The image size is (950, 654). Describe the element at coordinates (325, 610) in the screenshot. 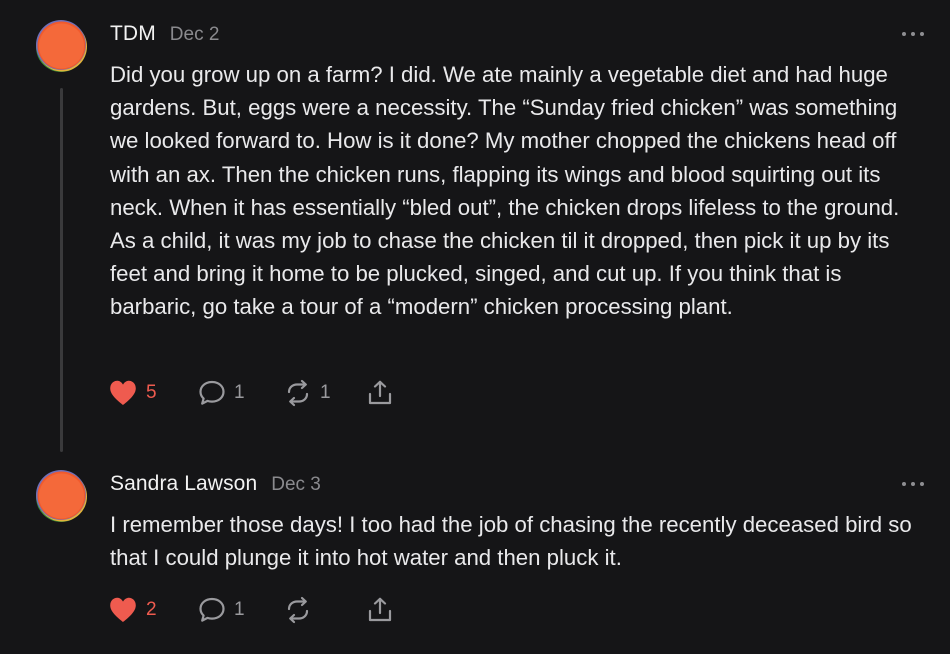

I see `restack-button` at that location.